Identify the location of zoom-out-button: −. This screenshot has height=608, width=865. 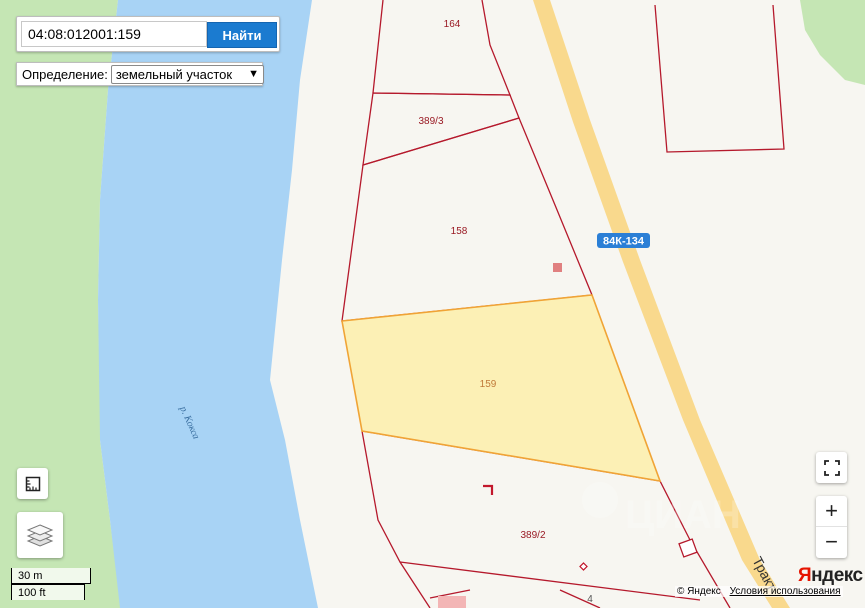
(831, 542).